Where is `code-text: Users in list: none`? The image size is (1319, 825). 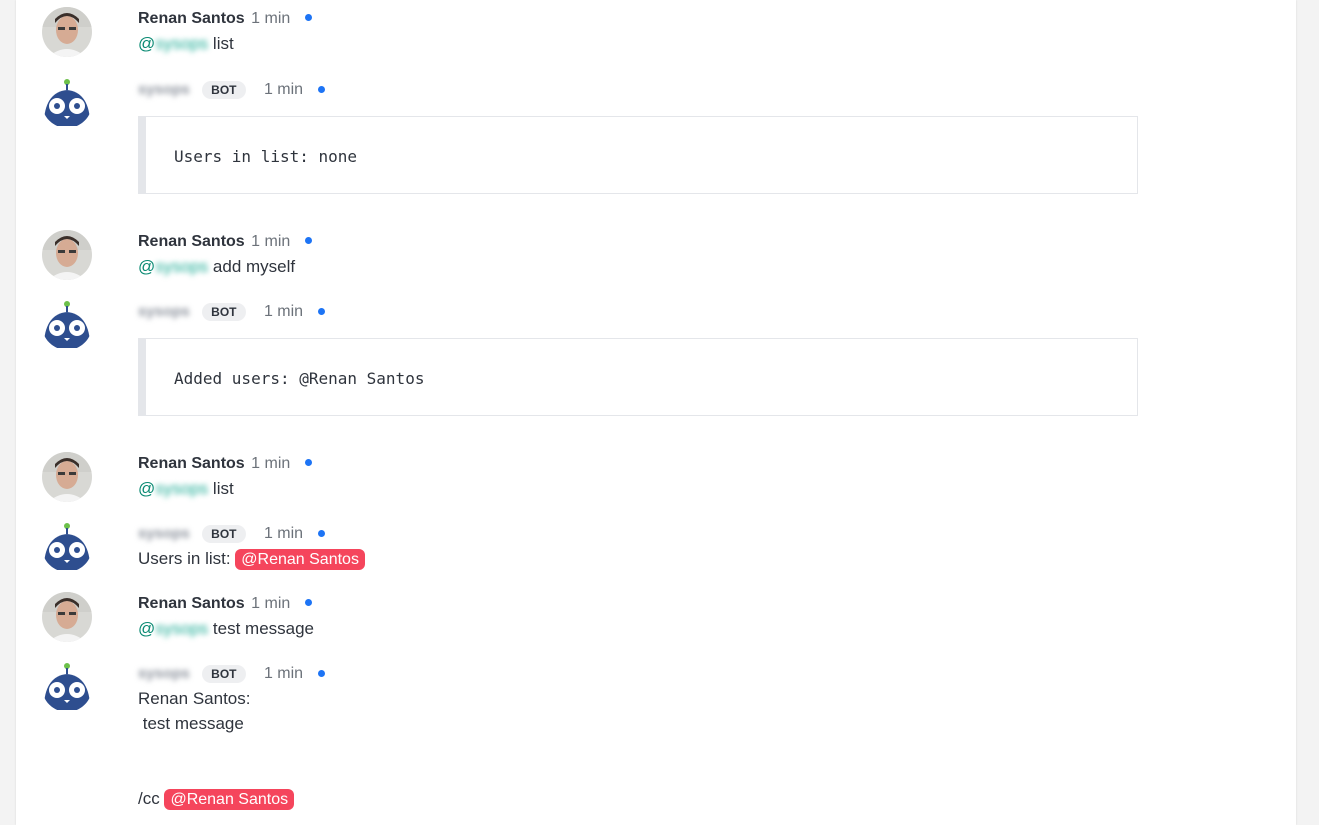
code-text: Users in list: none is located at coordinates (266, 156).